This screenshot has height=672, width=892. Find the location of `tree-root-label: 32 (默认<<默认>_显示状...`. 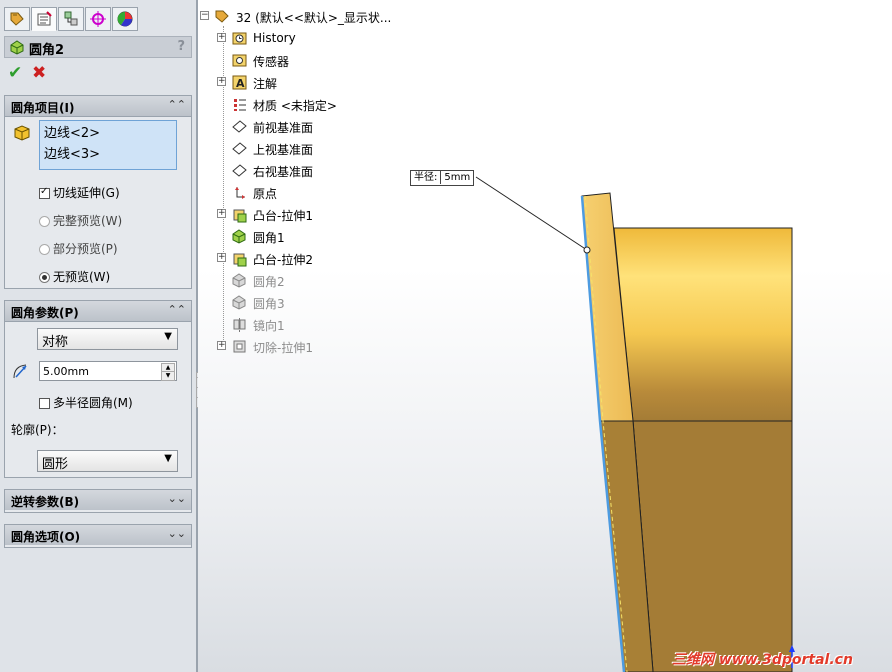

tree-root-label: 32 (默认<<默认>_显示状... is located at coordinates (314, 18).